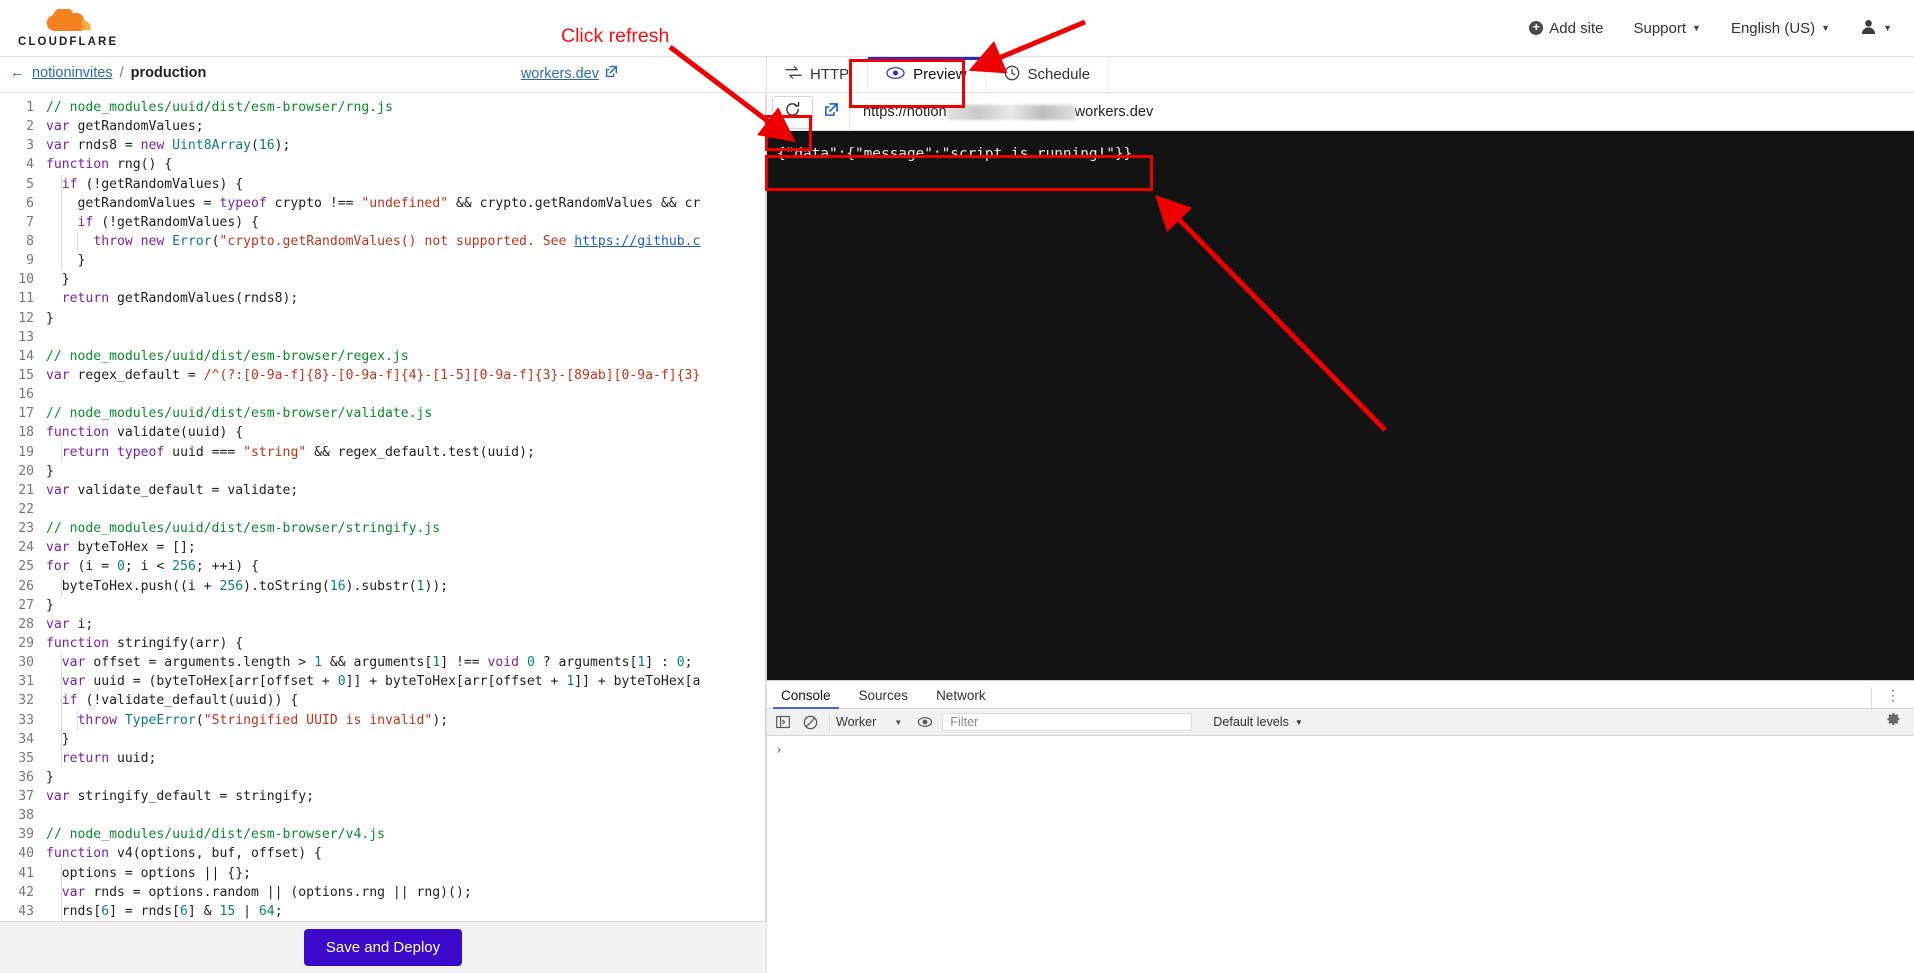 This screenshot has height=973, width=1914. Describe the element at coordinates (26, 375) in the screenshot. I see `line-number: 15` at that location.